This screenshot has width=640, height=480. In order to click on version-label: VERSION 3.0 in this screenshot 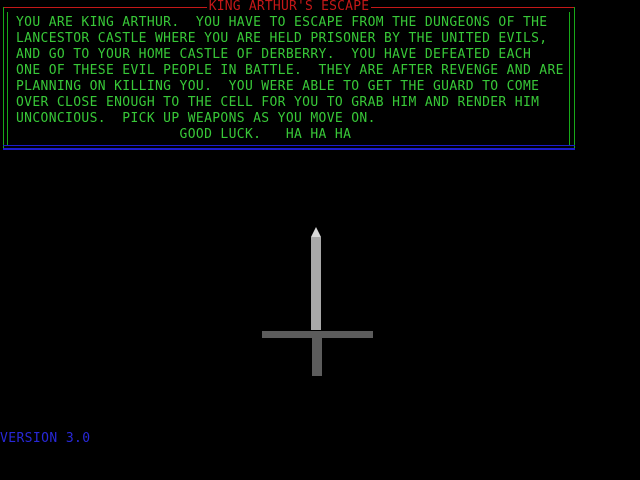, I will do `click(45, 438)`.